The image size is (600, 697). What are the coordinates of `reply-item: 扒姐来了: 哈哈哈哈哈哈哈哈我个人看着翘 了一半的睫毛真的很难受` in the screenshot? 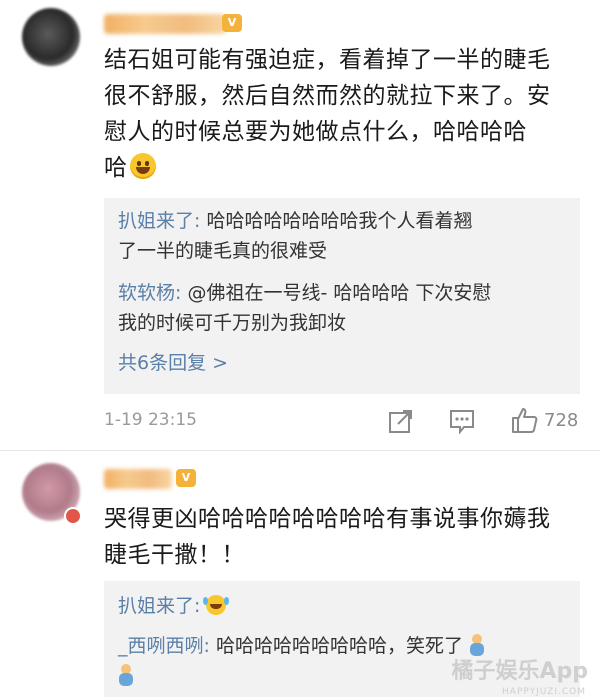 It's located at (343, 236).